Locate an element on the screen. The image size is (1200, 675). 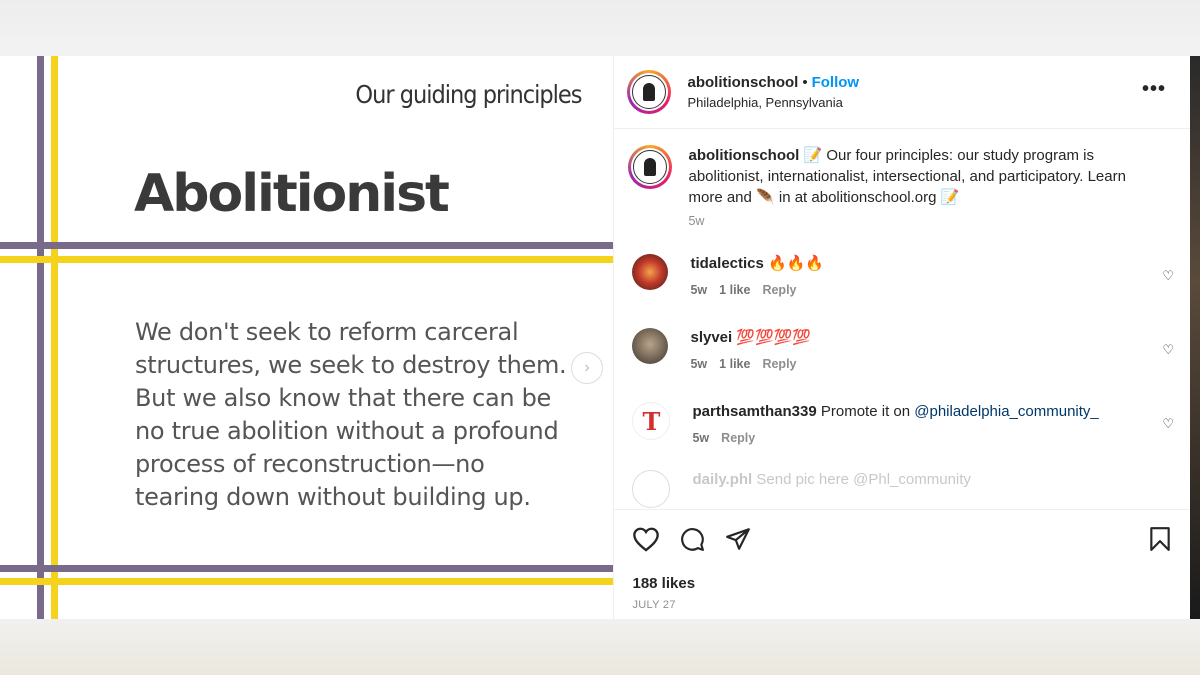
purple-horizontal-stripe-top is located at coordinates (307, 245).